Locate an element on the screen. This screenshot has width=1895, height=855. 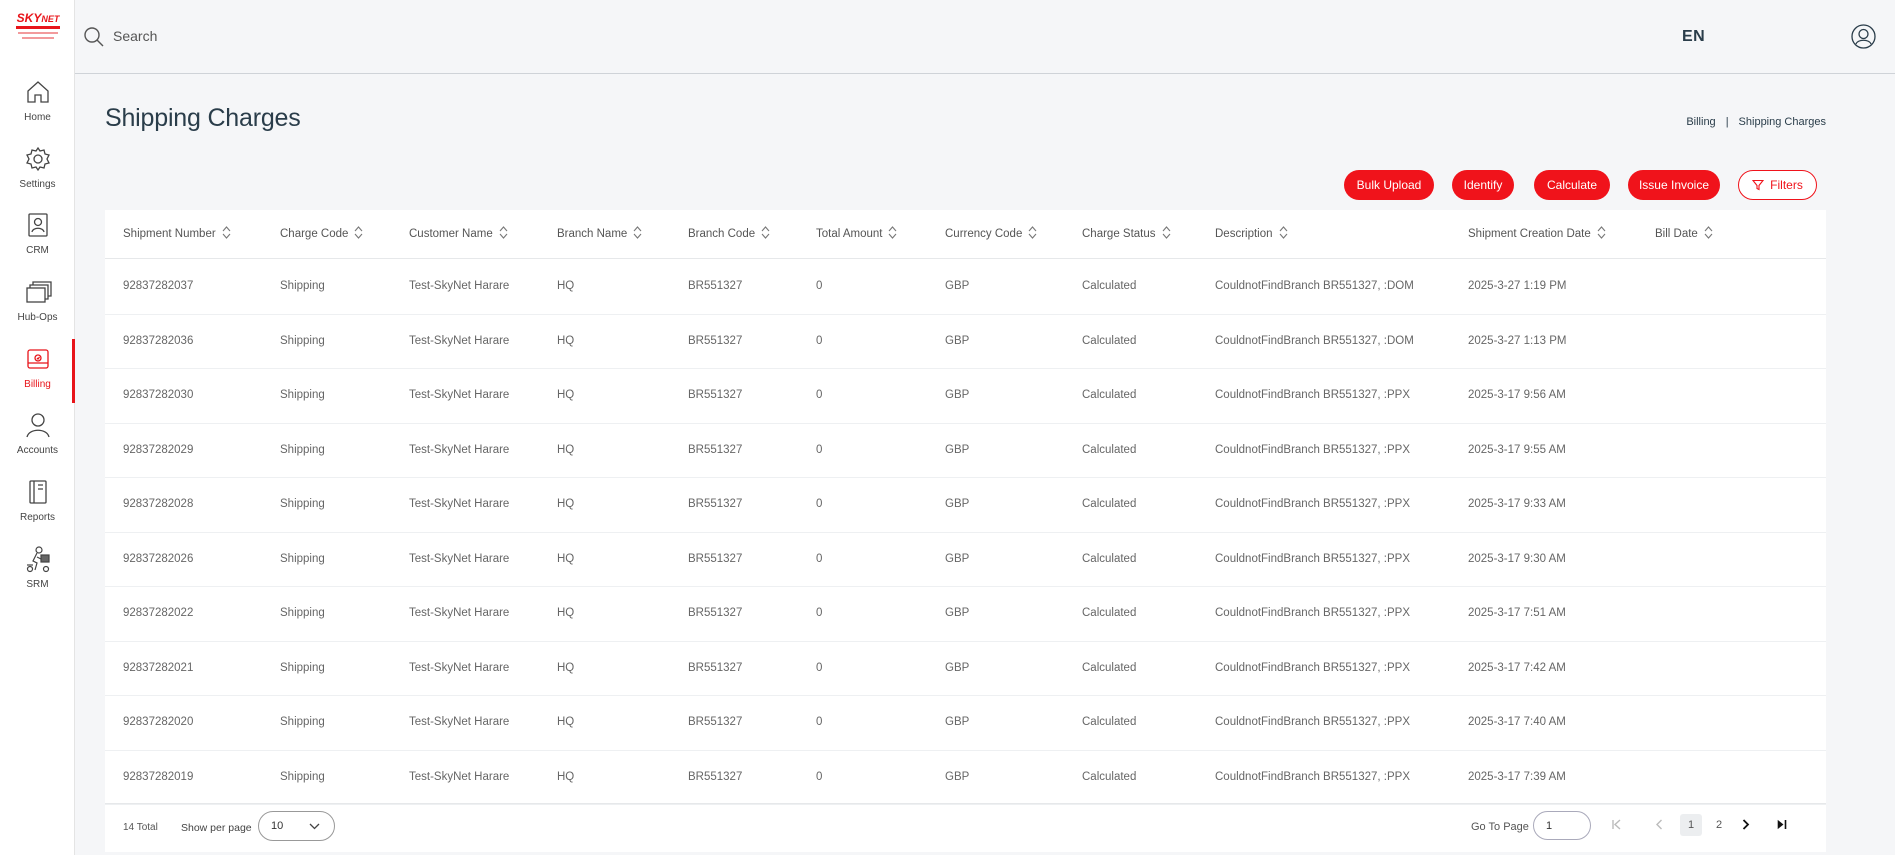
column-header-label: Bill Date is located at coordinates (1676, 234).